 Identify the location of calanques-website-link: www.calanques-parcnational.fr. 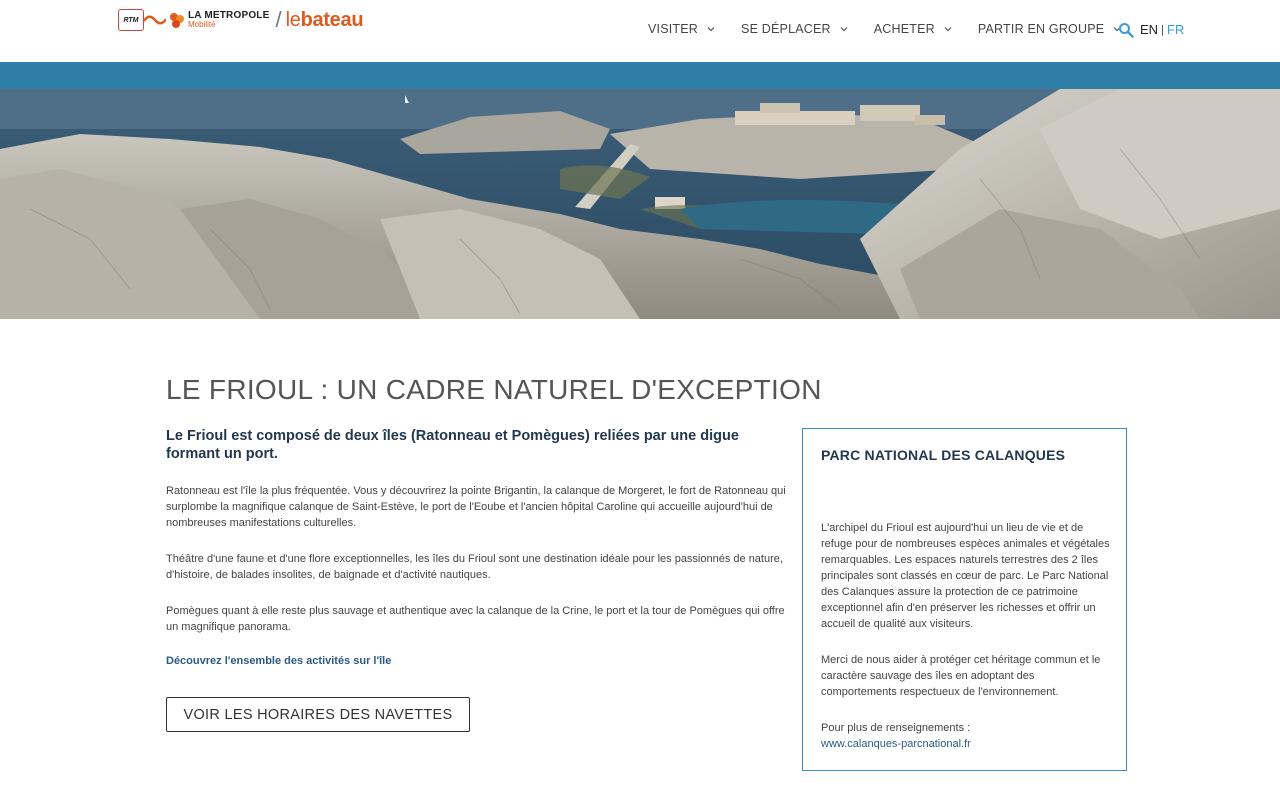
(896, 744).